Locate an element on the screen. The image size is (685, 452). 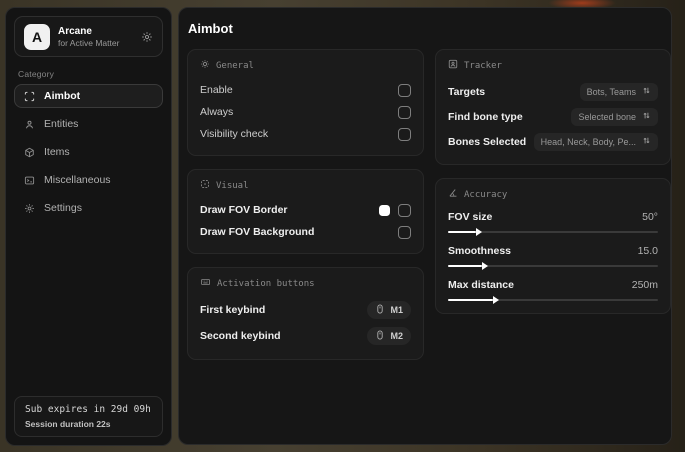
keyboard-icon is located at coordinates (205, 283).